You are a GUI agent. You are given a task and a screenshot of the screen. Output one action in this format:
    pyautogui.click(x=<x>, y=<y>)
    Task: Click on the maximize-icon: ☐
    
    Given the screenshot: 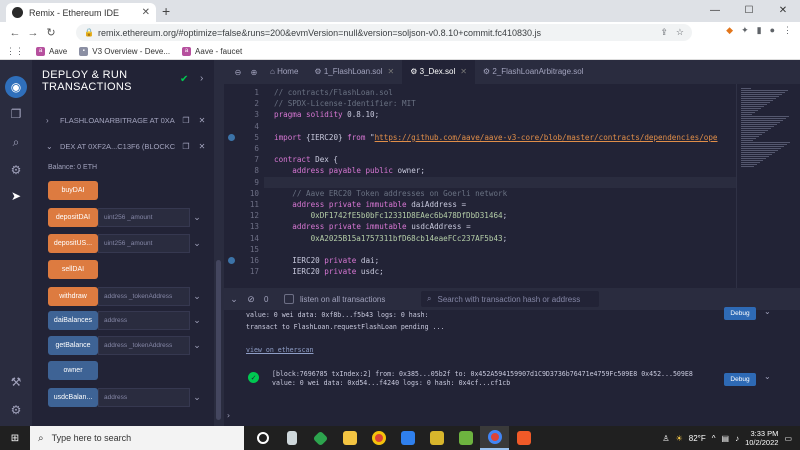 What is the action you would take?
    pyautogui.click(x=749, y=11)
    